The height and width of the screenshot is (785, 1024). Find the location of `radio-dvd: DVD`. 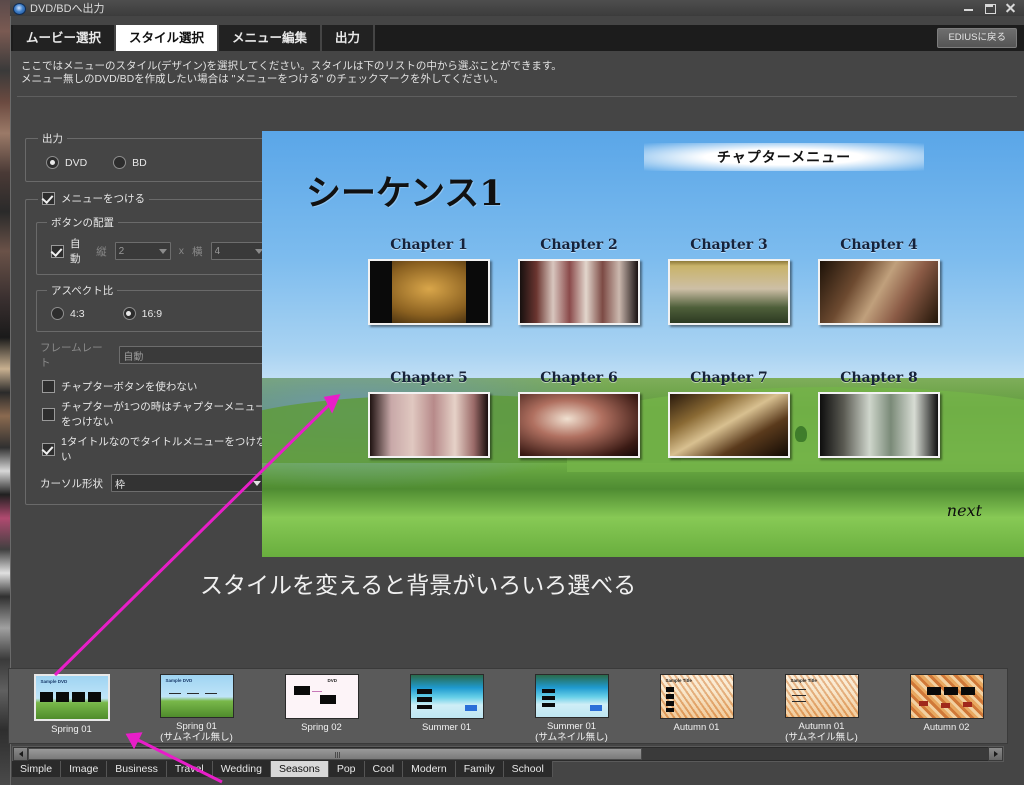

radio-dvd: DVD is located at coordinates (66, 162).